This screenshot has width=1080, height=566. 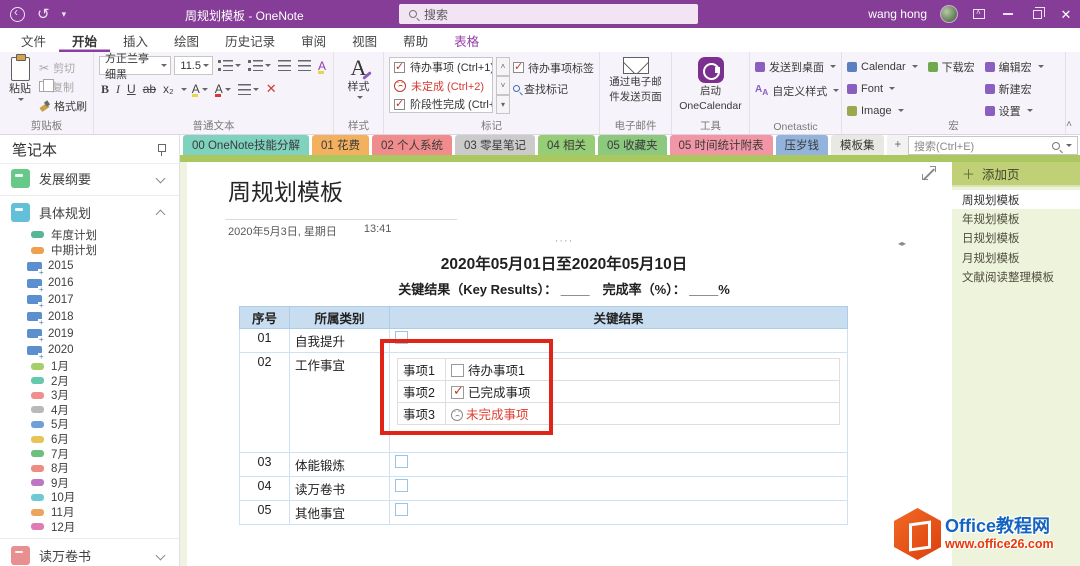 What do you see at coordinates (553, 67) in the screenshot?
I see `todo-tag-button: 待办事项标签` at bounding box center [553, 67].